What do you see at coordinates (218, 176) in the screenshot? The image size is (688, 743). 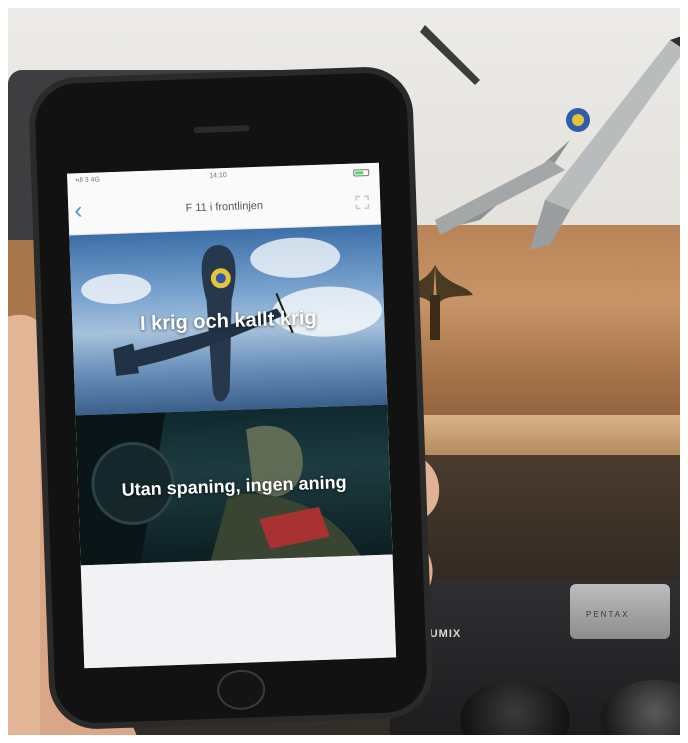 I see `status-time: 14:10` at bounding box center [218, 176].